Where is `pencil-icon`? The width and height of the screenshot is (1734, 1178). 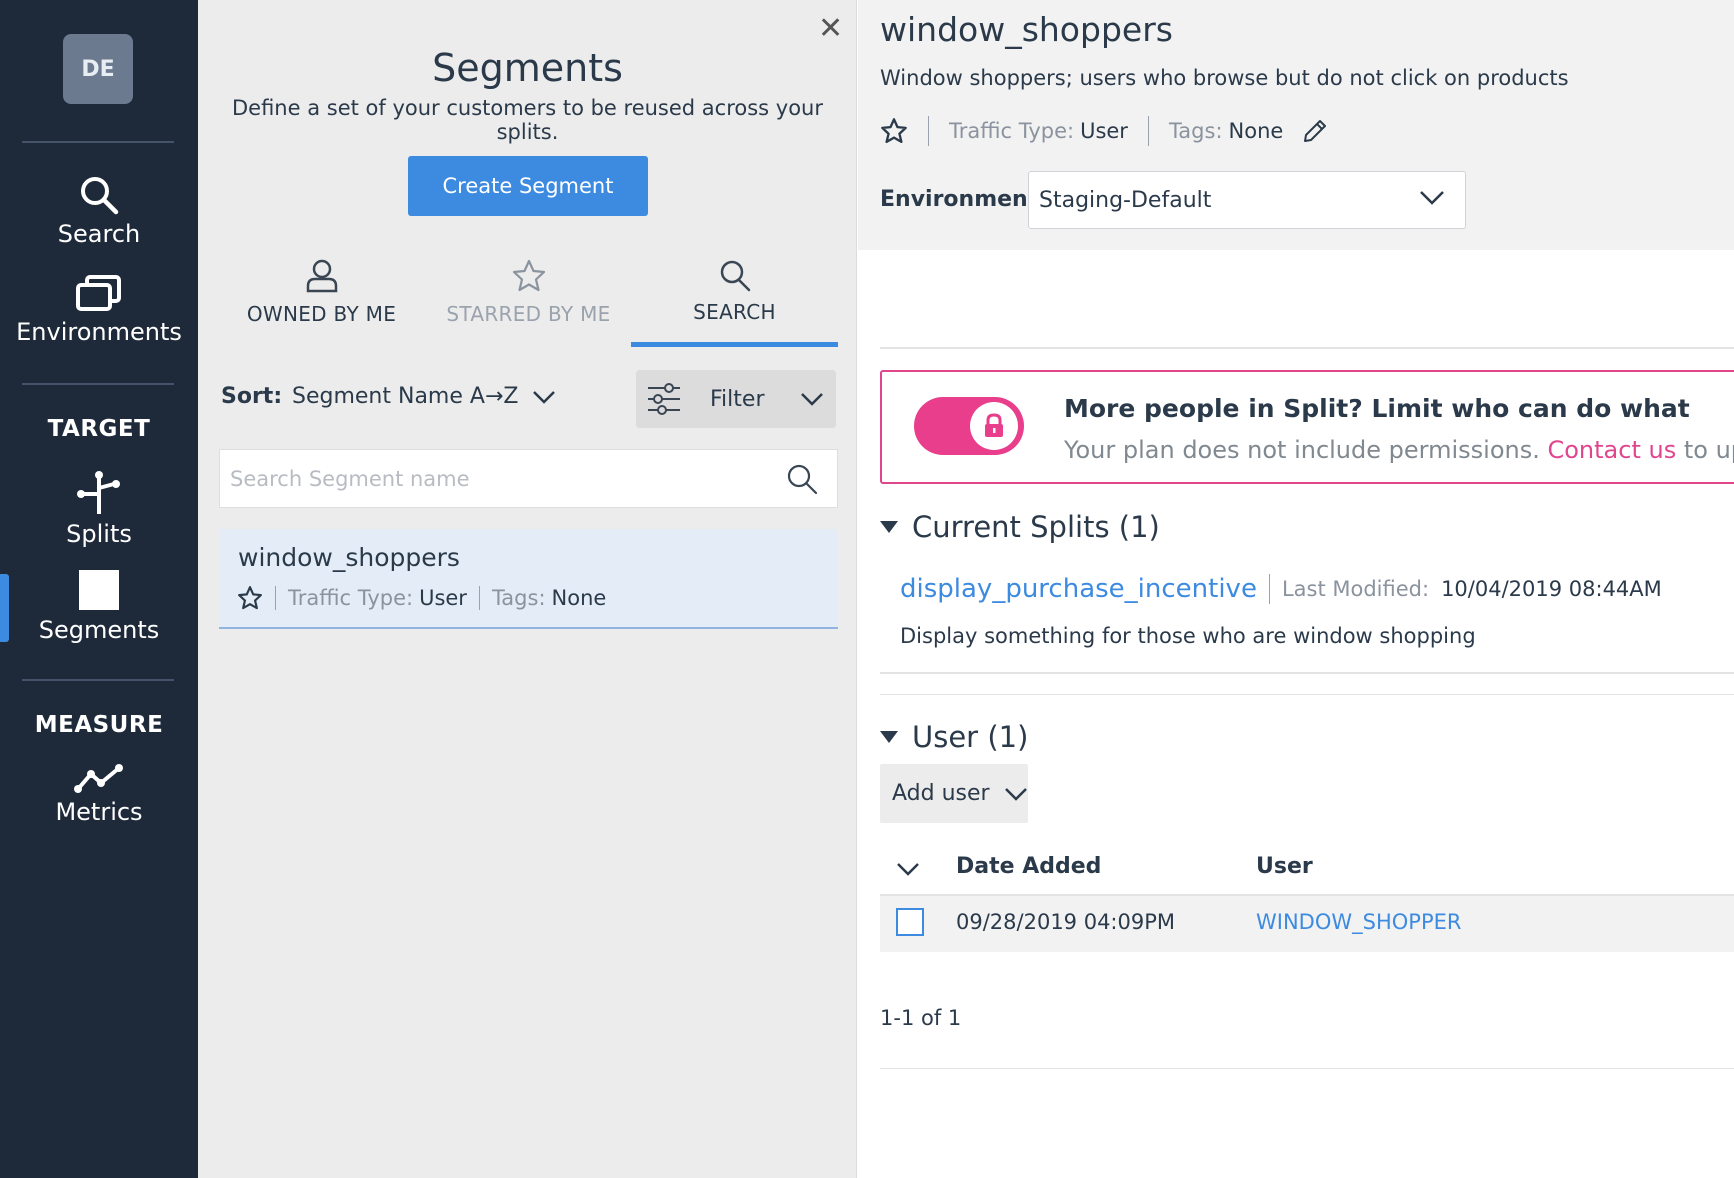 pencil-icon is located at coordinates (1315, 131).